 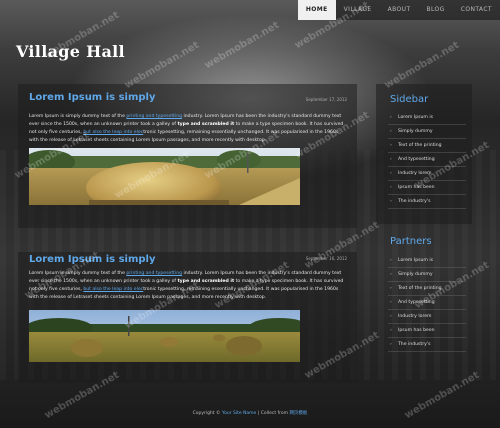 I want to click on post-date: September 16, 2012, so click(x=326, y=258).